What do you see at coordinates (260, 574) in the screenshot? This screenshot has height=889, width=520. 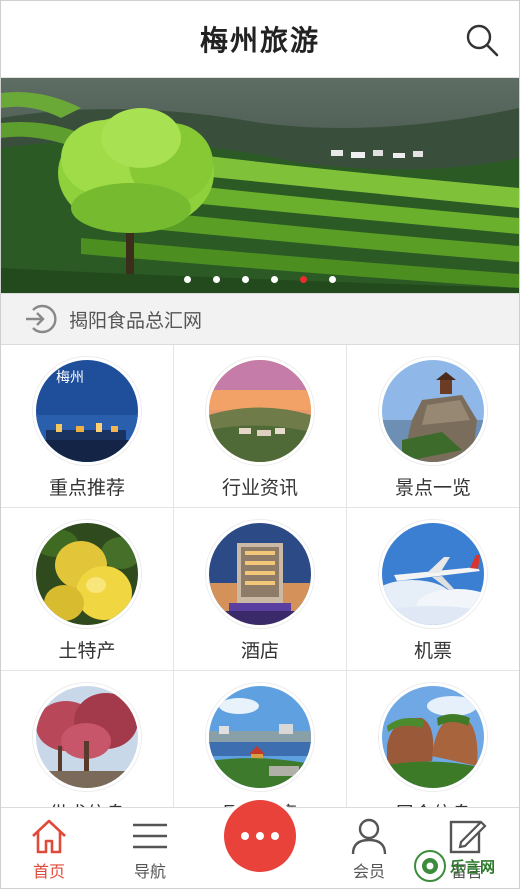 I see `hotel-building-photo` at bounding box center [260, 574].